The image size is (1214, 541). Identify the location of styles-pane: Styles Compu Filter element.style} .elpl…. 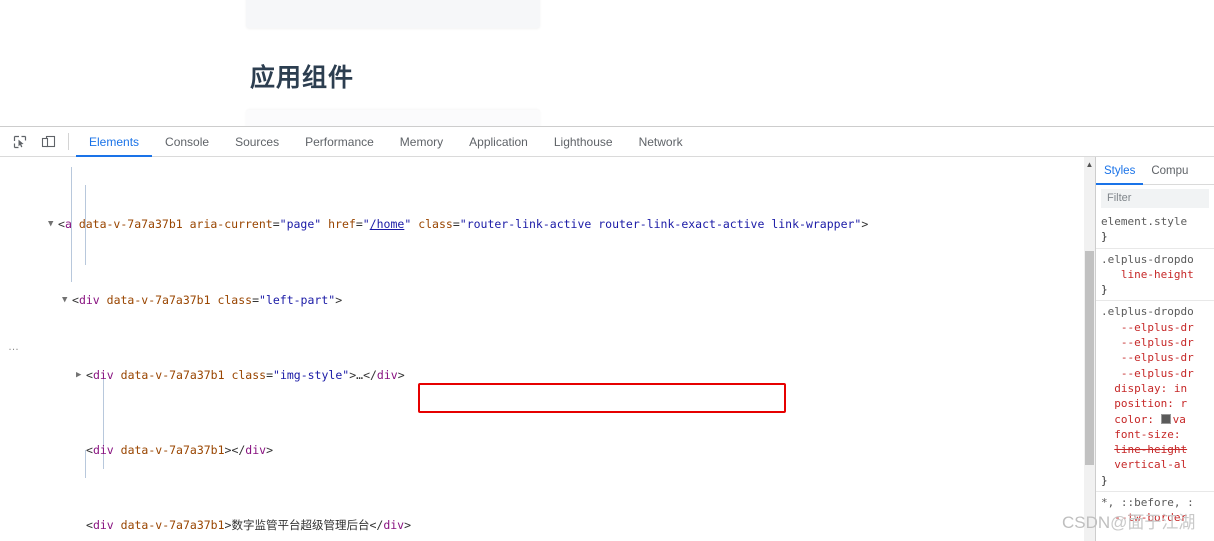
(1155, 349).